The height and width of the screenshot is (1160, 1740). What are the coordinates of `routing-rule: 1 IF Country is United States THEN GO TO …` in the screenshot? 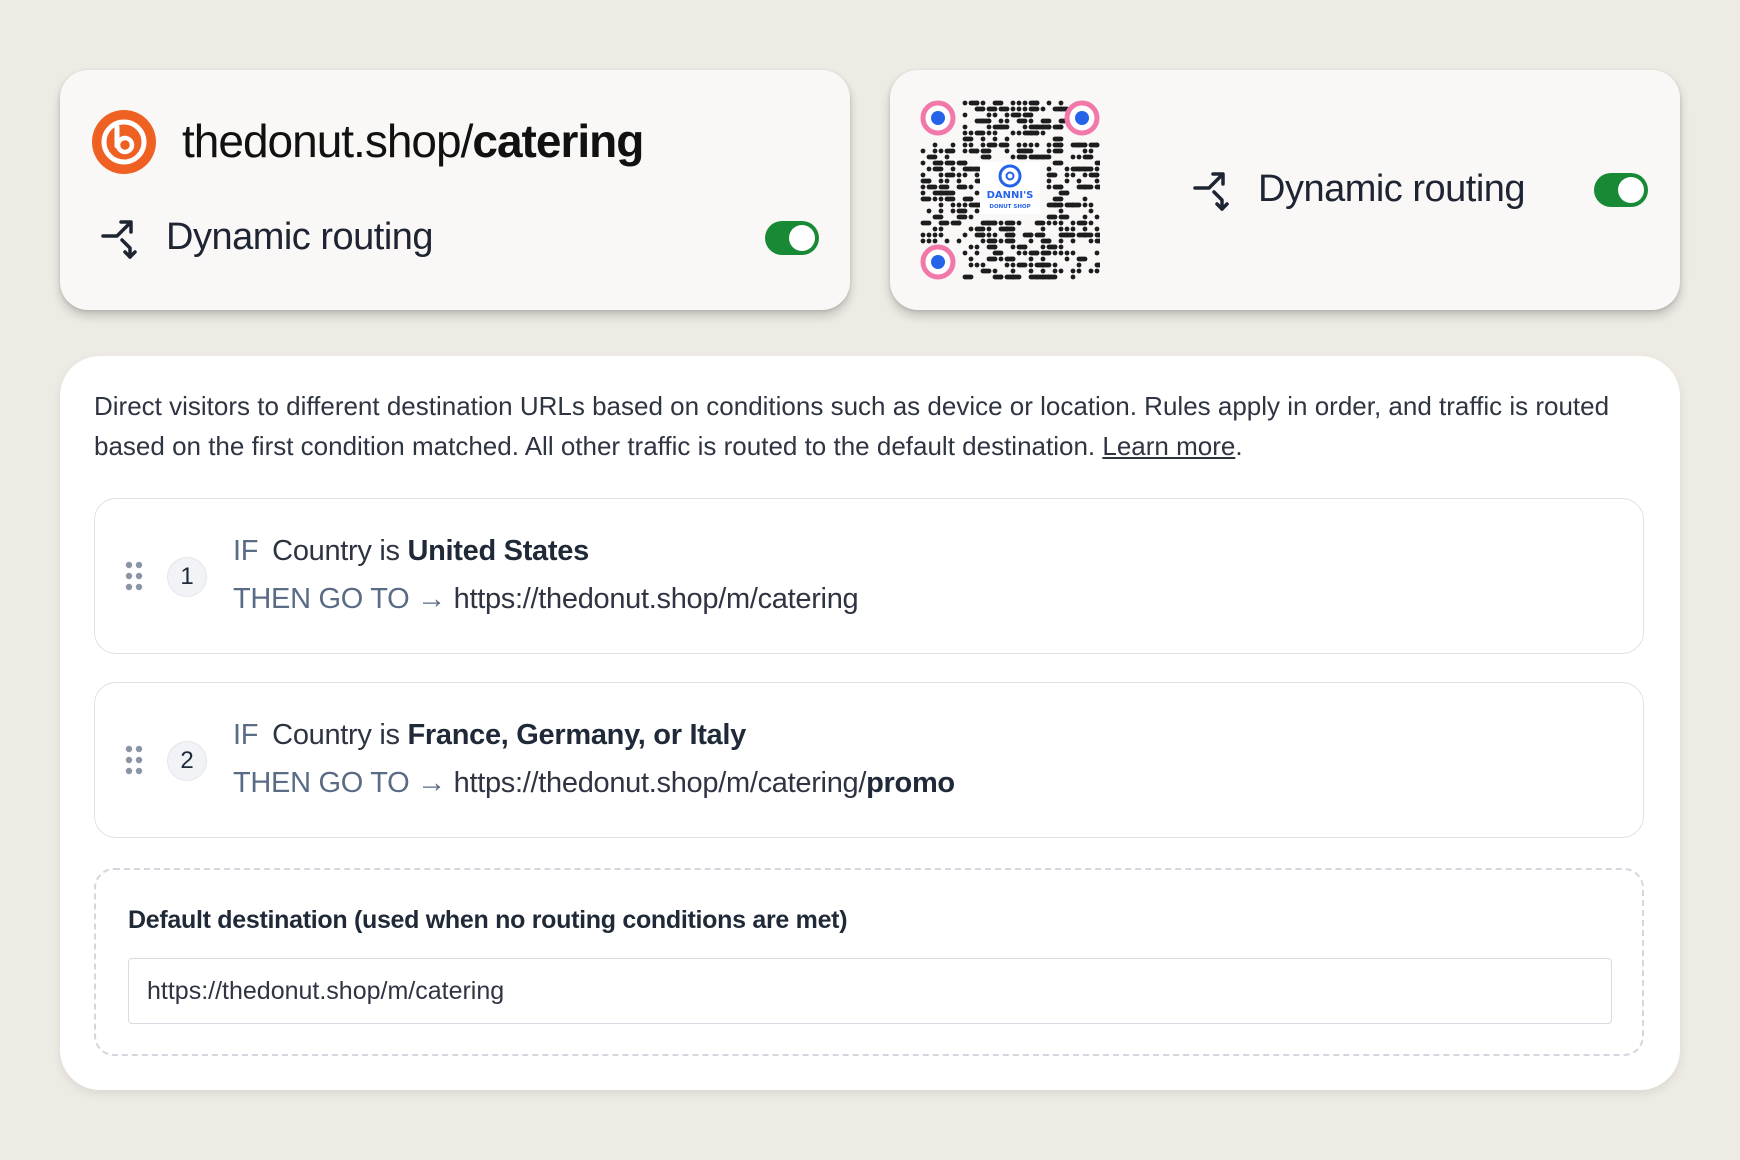 It's located at (869, 576).